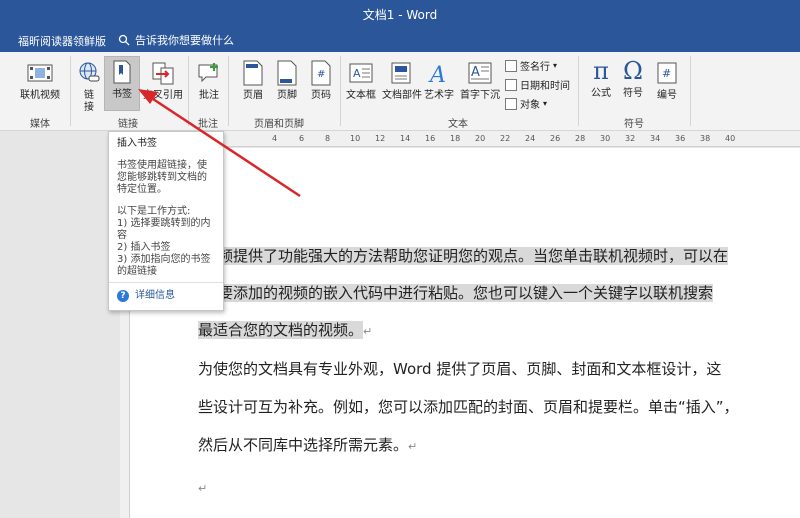 This screenshot has height=518, width=800. What do you see at coordinates (380, 138) in the screenshot?
I see `ruler-tick: 12` at bounding box center [380, 138].